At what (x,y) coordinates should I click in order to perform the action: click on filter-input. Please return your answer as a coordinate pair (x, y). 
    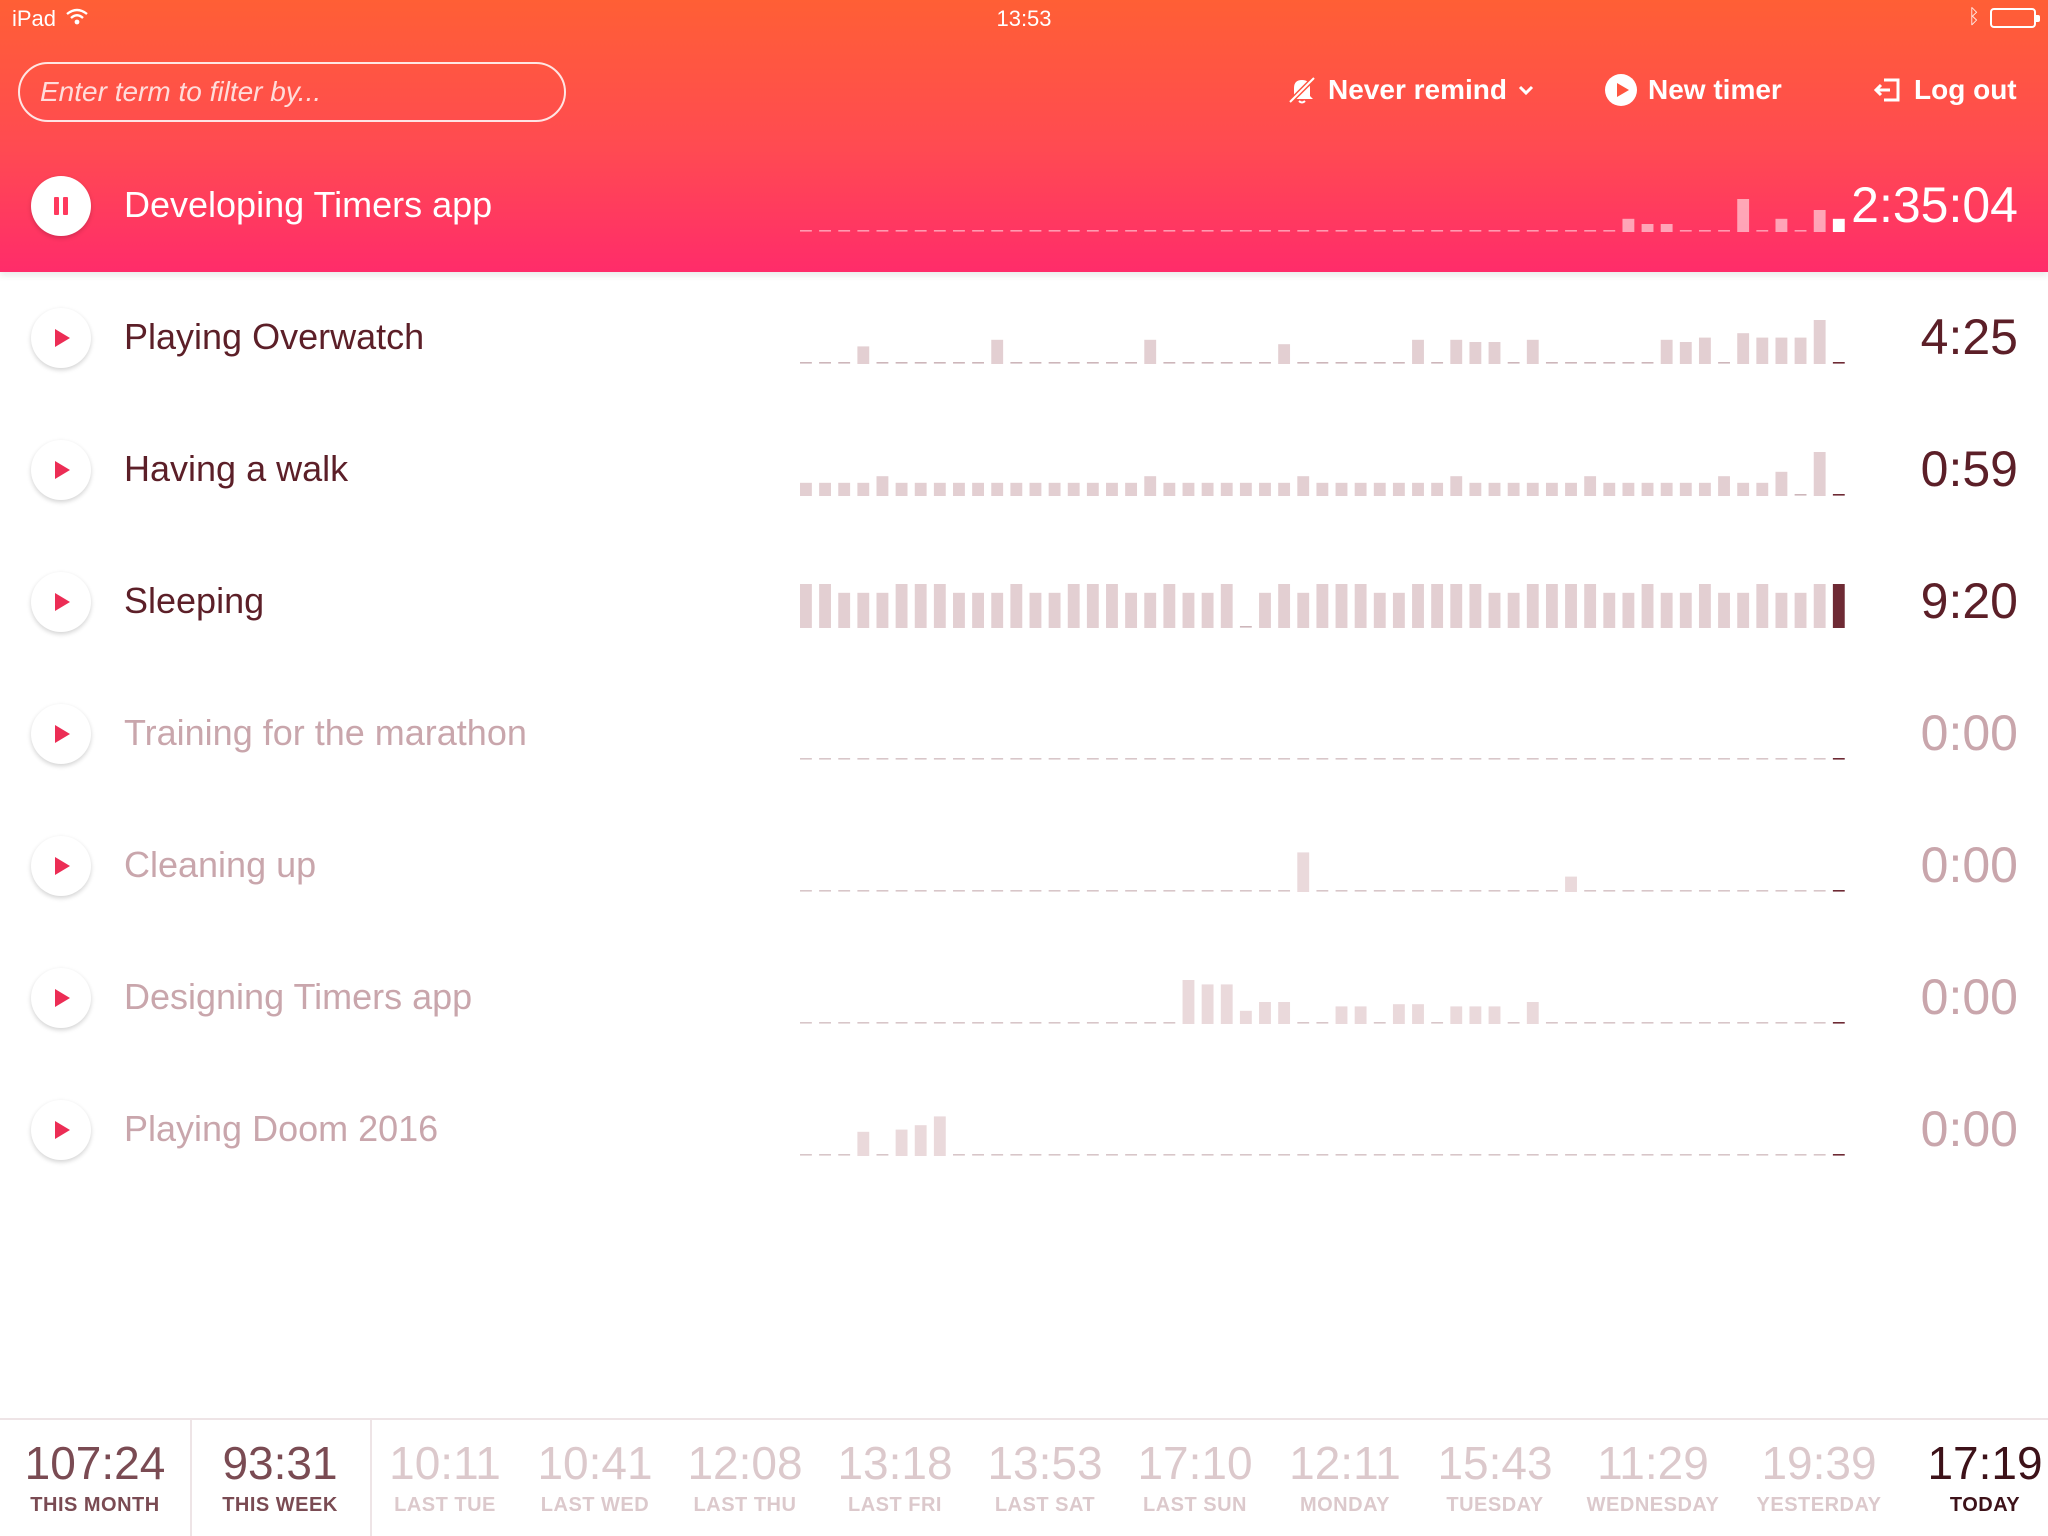
    Looking at the image, I should click on (292, 92).